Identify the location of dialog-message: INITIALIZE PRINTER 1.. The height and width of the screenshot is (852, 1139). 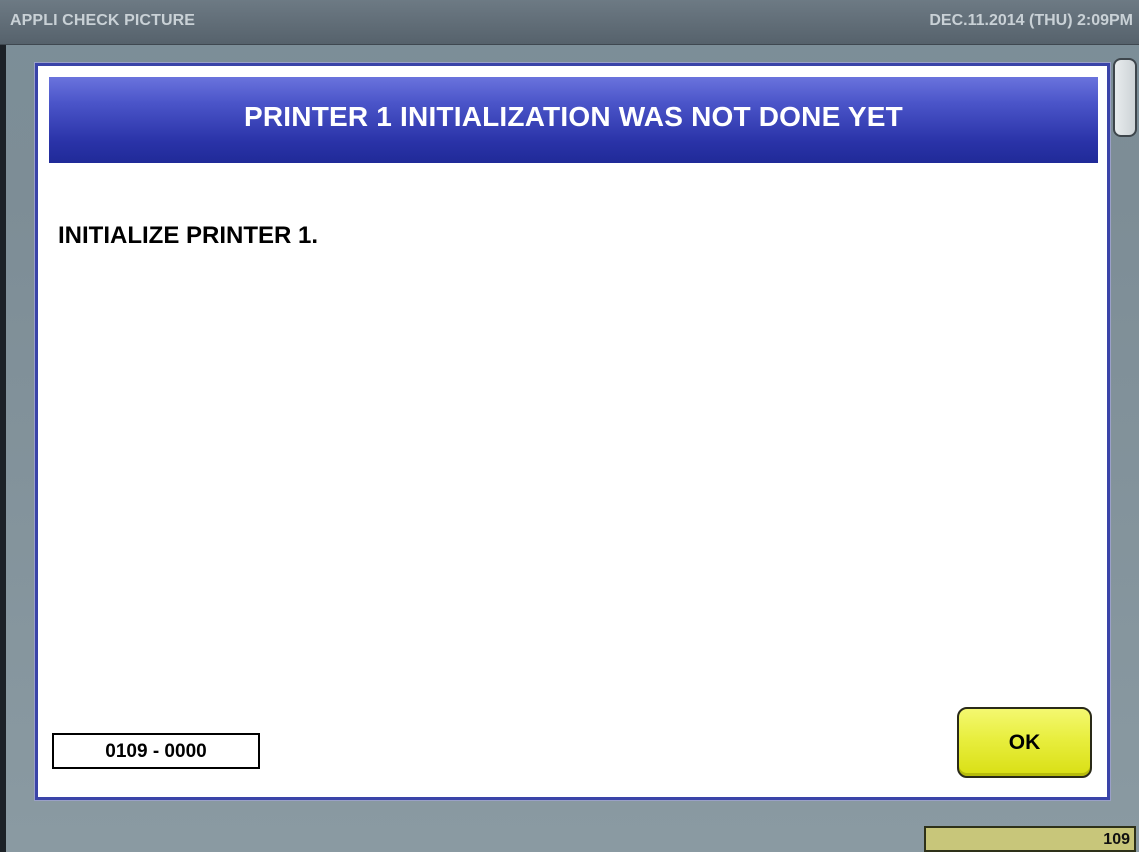
(188, 235).